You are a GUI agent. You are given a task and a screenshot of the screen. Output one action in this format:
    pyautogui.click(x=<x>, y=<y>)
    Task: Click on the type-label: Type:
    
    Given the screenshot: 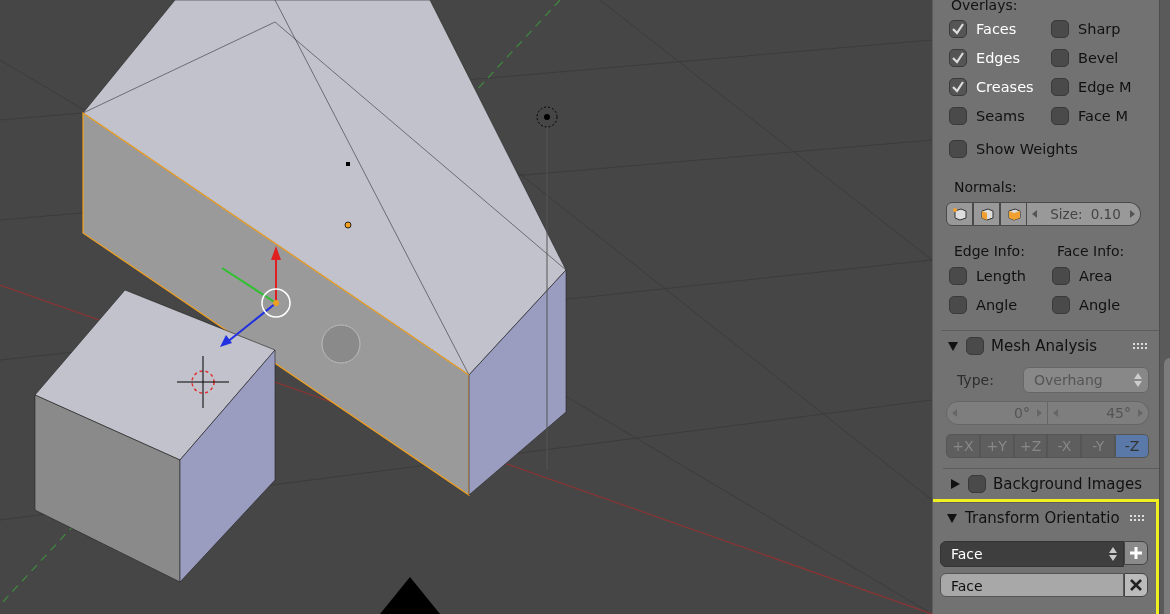 What is the action you would take?
    pyautogui.click(x=975, y=380)
    